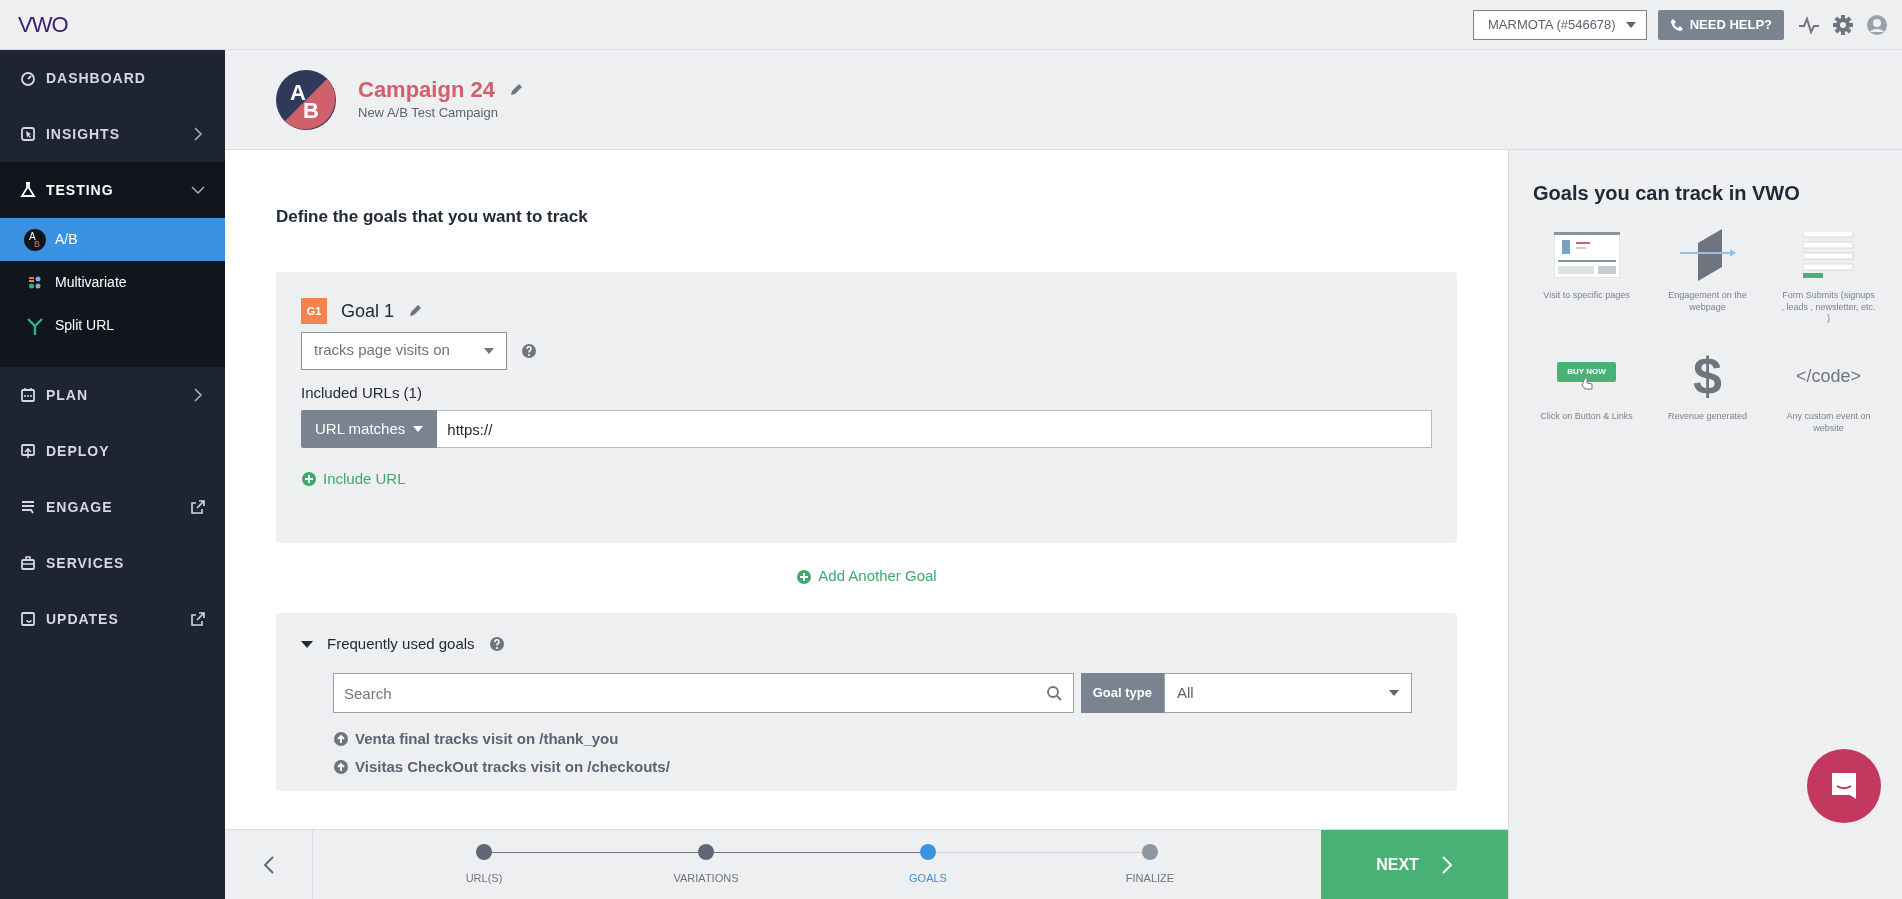 This screenshot has width=1902, height=899. What do you see at coordinates (404, 350) in the screenshot?
I see `goal-type-select: tracks page visits on` at bounding box center [404, 350].